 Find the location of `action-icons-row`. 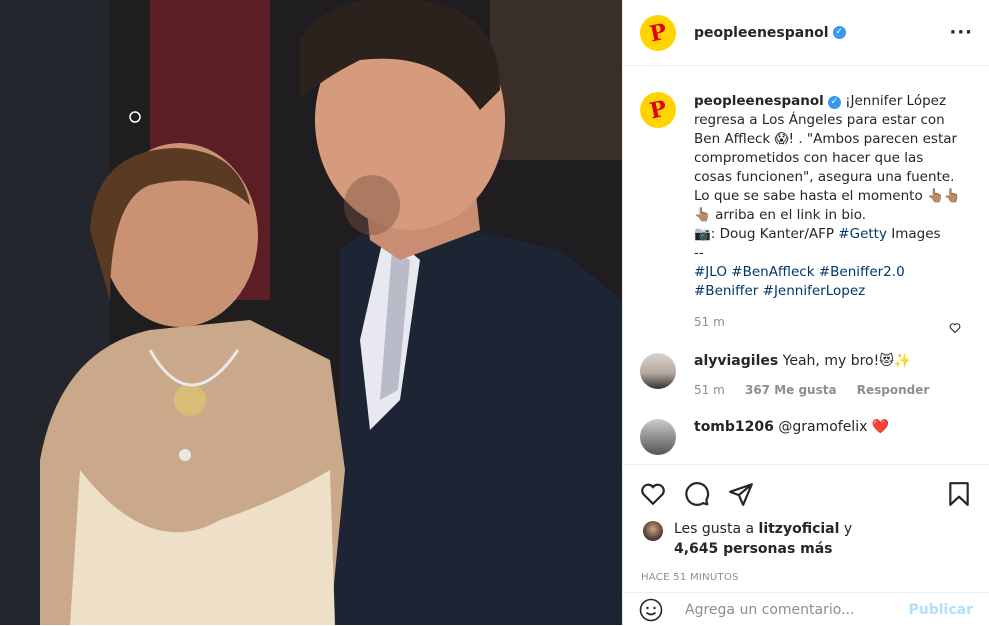

action-icons-row is located at coordinates (806, 489).